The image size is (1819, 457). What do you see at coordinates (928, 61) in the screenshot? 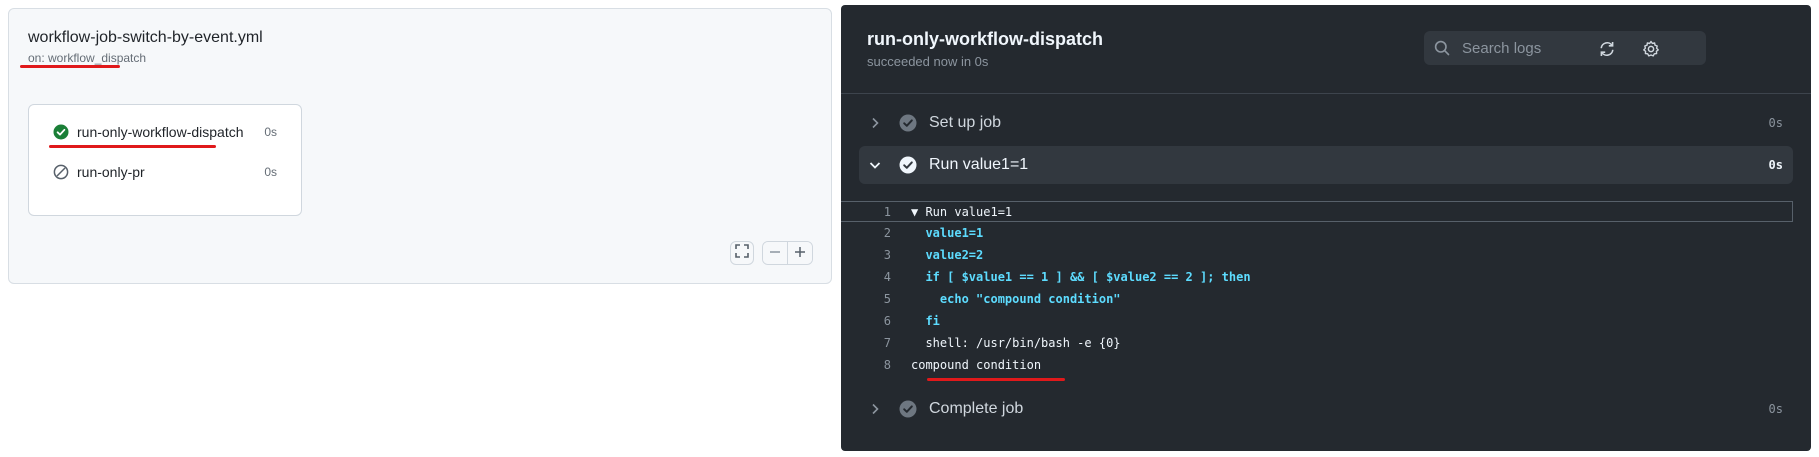
I see `job-status-text: succeeded now in 0s` at bounding box center [928, 61].